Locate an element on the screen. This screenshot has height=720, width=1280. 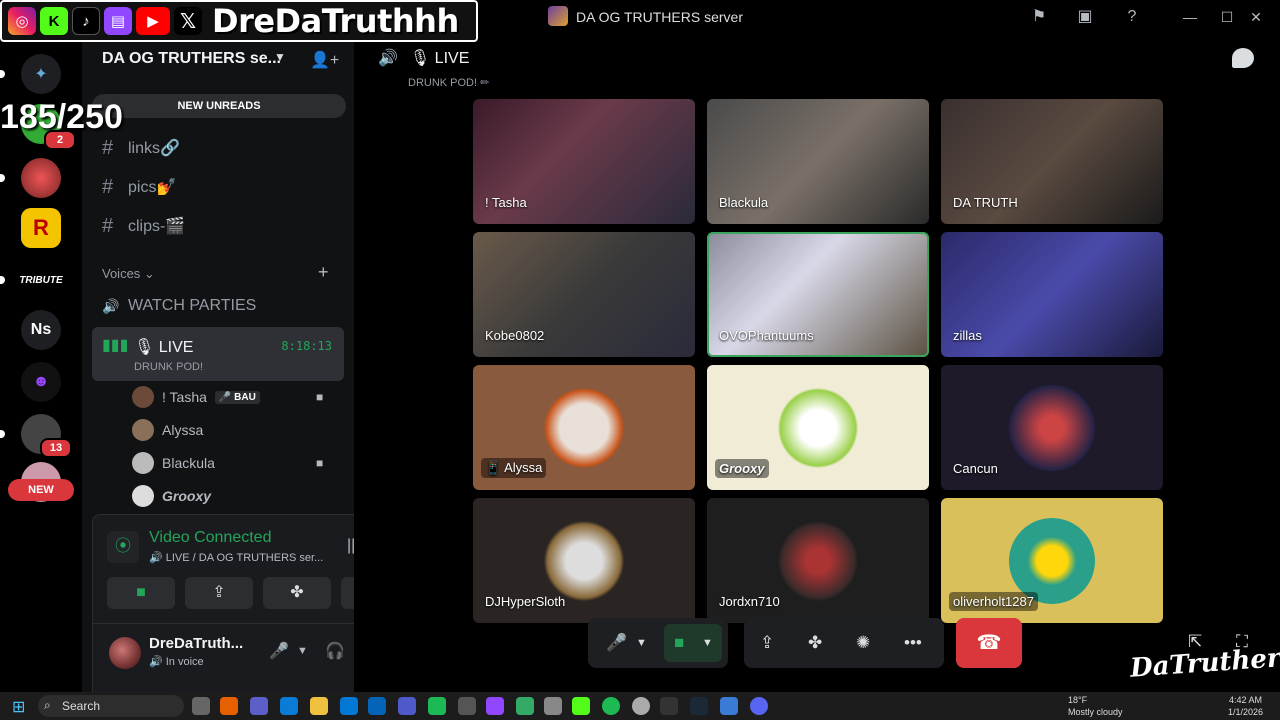
discord-icon is located at coordinates (759, 706).